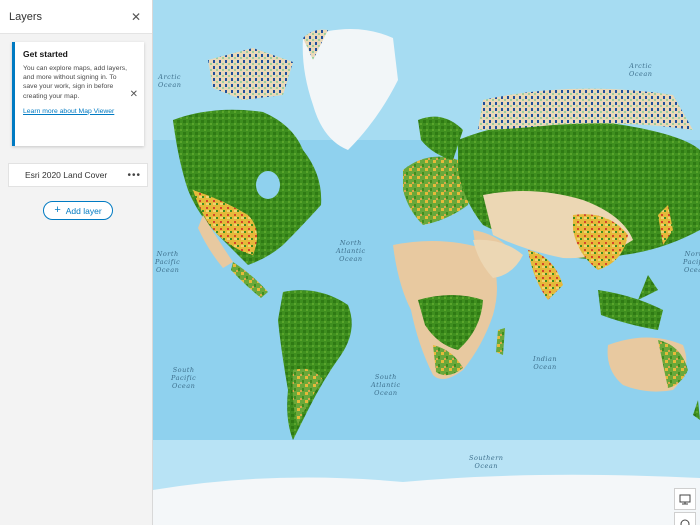  Describe the element at coordinates (45, 54) in the screenshot. I see `get-started-title: Get started` at that location.